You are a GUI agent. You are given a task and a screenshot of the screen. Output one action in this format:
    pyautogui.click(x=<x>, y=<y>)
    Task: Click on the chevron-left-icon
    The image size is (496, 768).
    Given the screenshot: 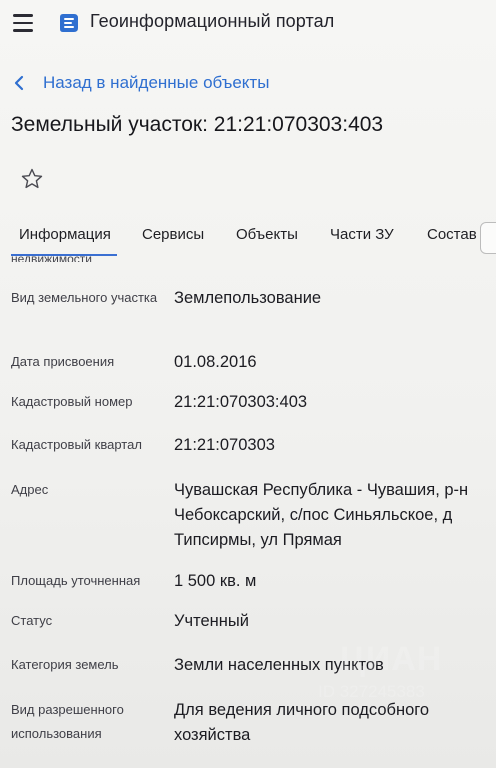 What is the action you would take?
    pyautogui.click(x=19, y=83)
    